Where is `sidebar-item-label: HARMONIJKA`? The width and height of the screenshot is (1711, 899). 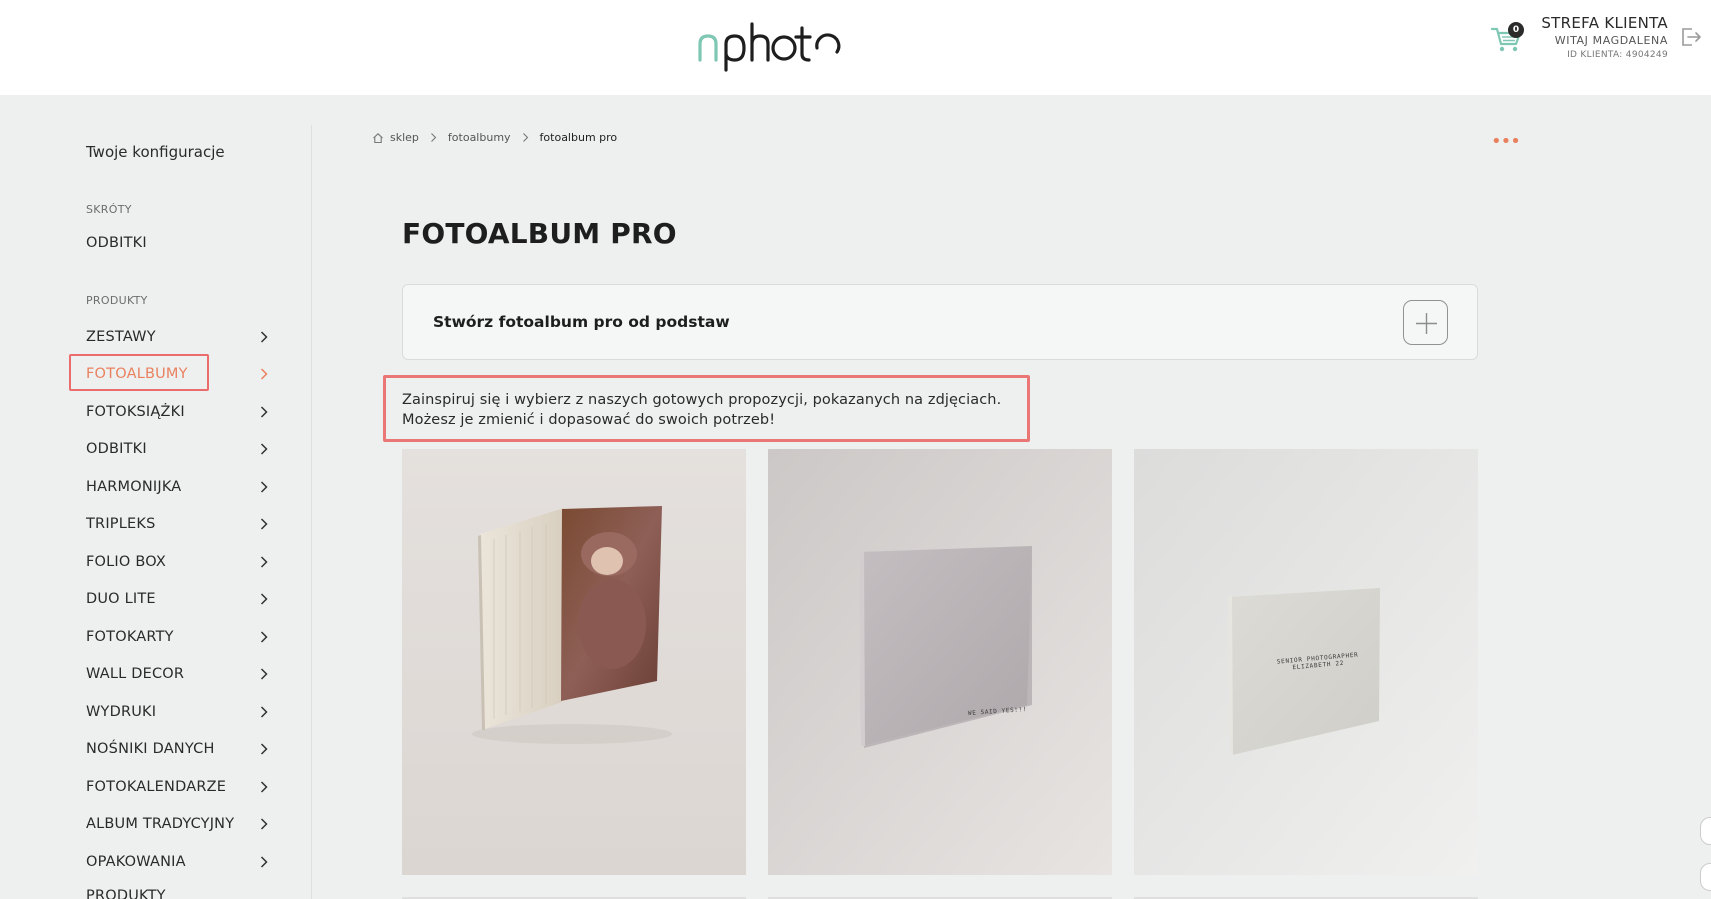
sidebar-item-label: HARMONIJKA is located at coordinates (134, 487).